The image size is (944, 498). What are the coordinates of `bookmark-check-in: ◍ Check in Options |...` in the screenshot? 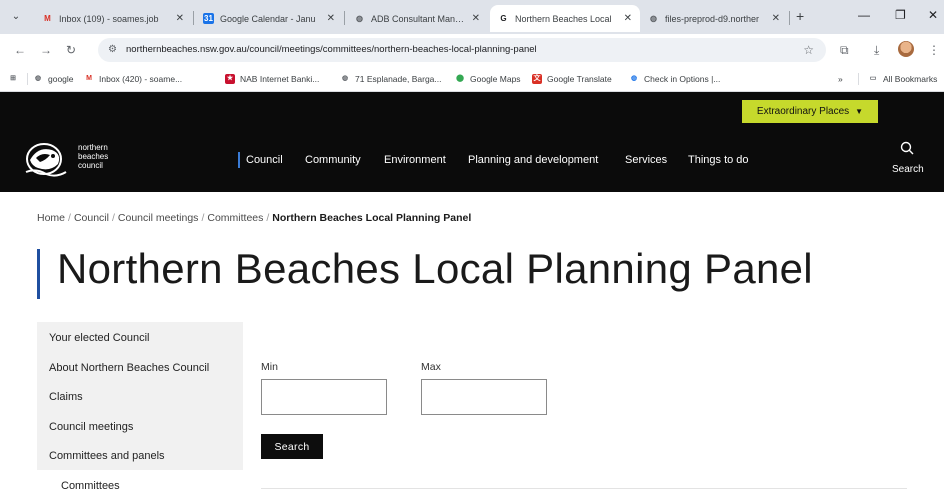 It's located at (674, 79).